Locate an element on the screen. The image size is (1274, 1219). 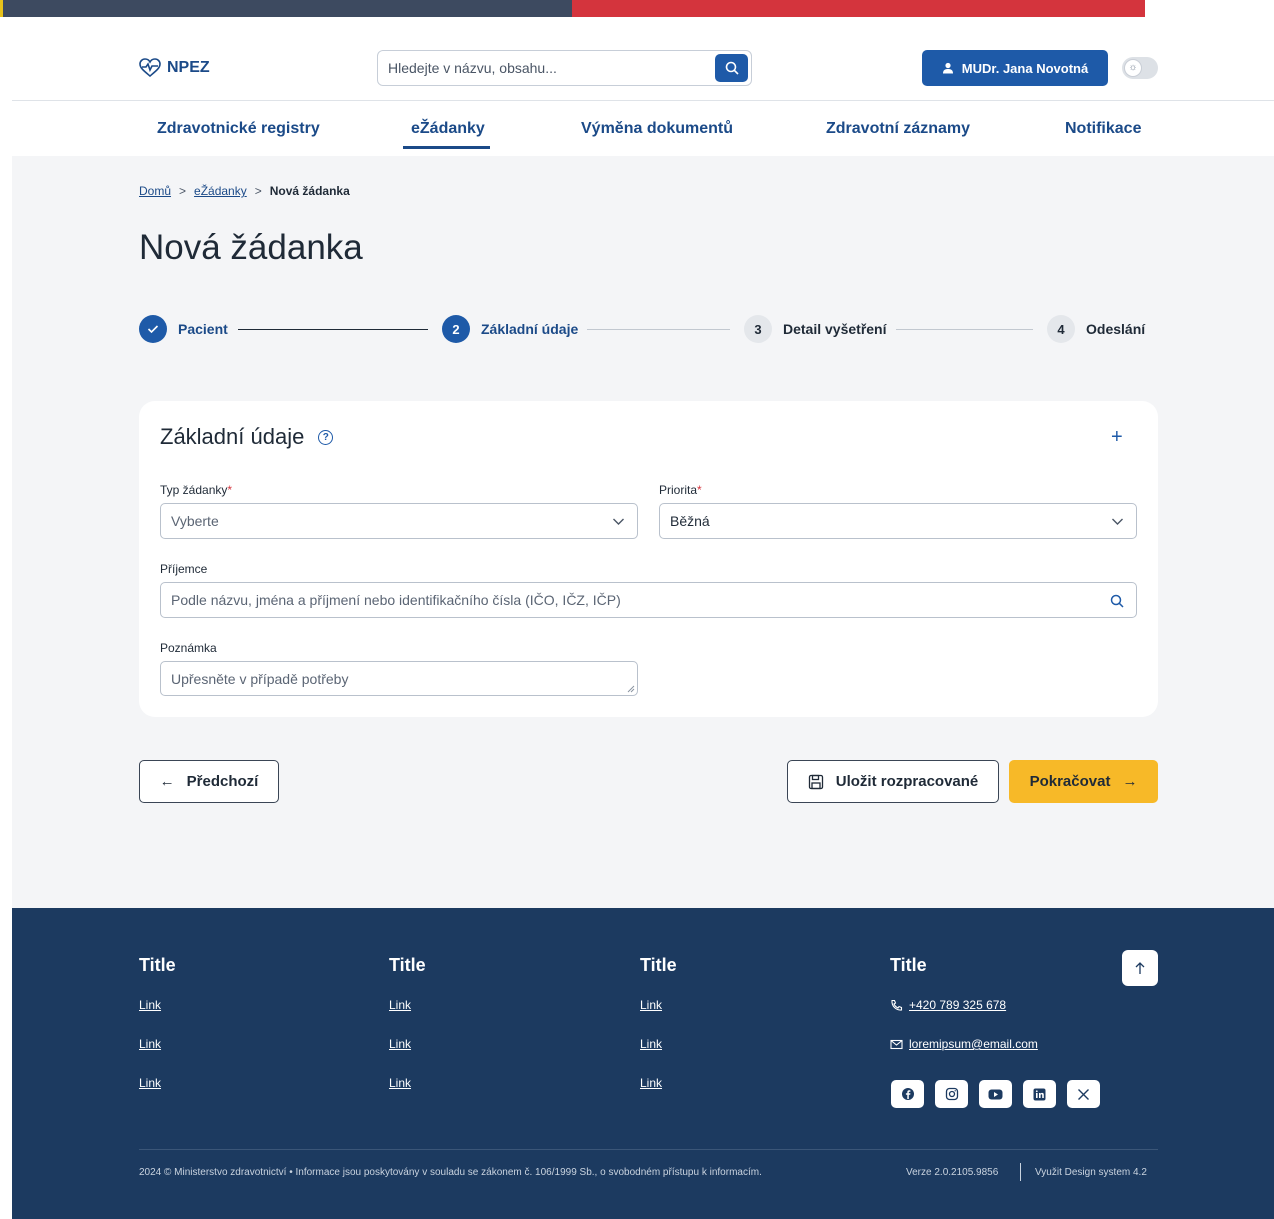
priorita-label: Priorita* is located at coordinates (680, 490).